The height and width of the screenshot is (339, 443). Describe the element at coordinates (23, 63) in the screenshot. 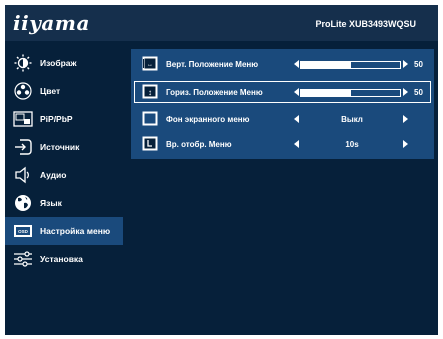

I see `brightness-icon` at that location.